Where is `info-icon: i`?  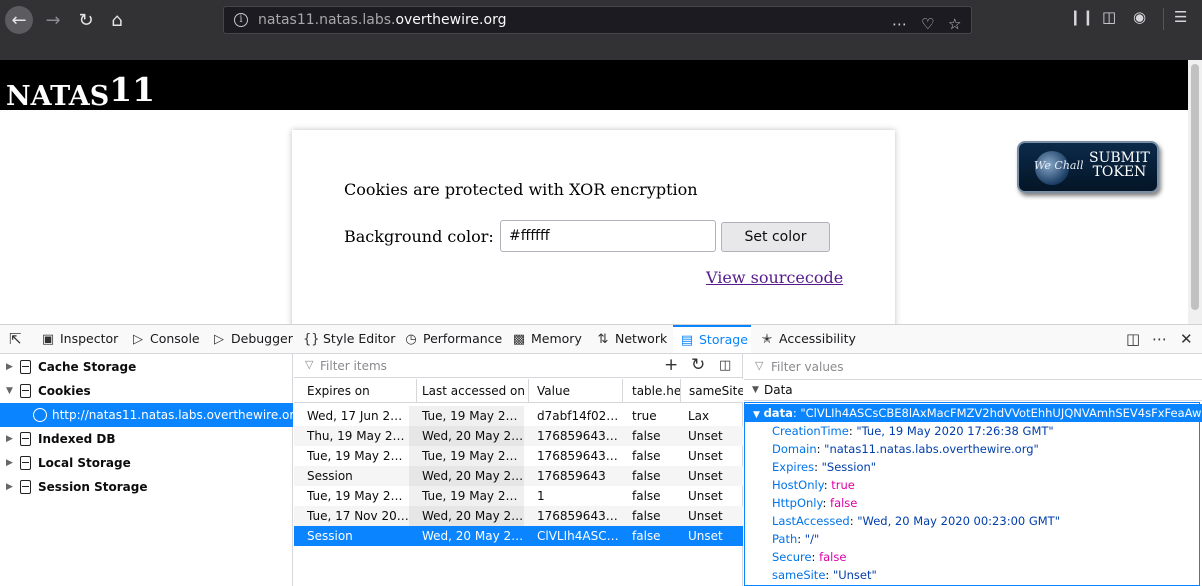 info-icon: i is located at coordinates (241, 20).